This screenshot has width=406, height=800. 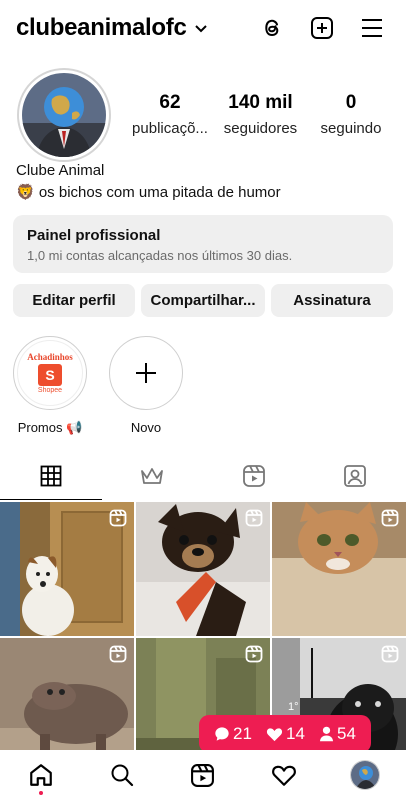 What do you see at coordinates (351, 102) in the screenshot?
I see `stat-number: 0` at bounding box center [351, 102].